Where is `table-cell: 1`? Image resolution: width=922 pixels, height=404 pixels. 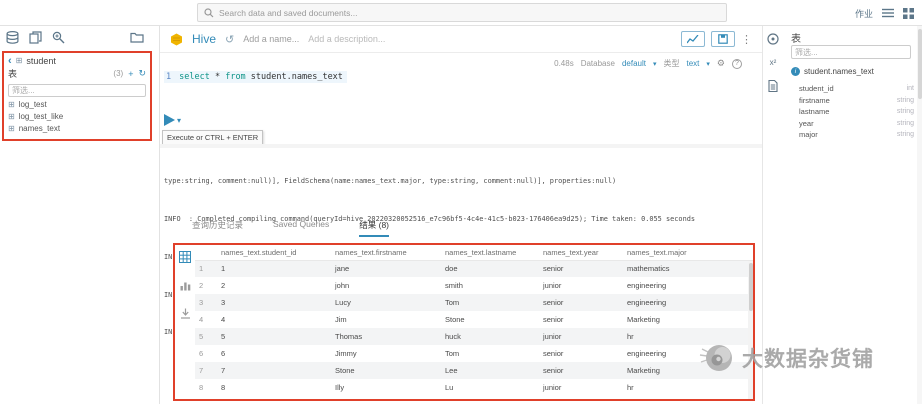
table-cell: 1 is located at coordinates (274, 268).